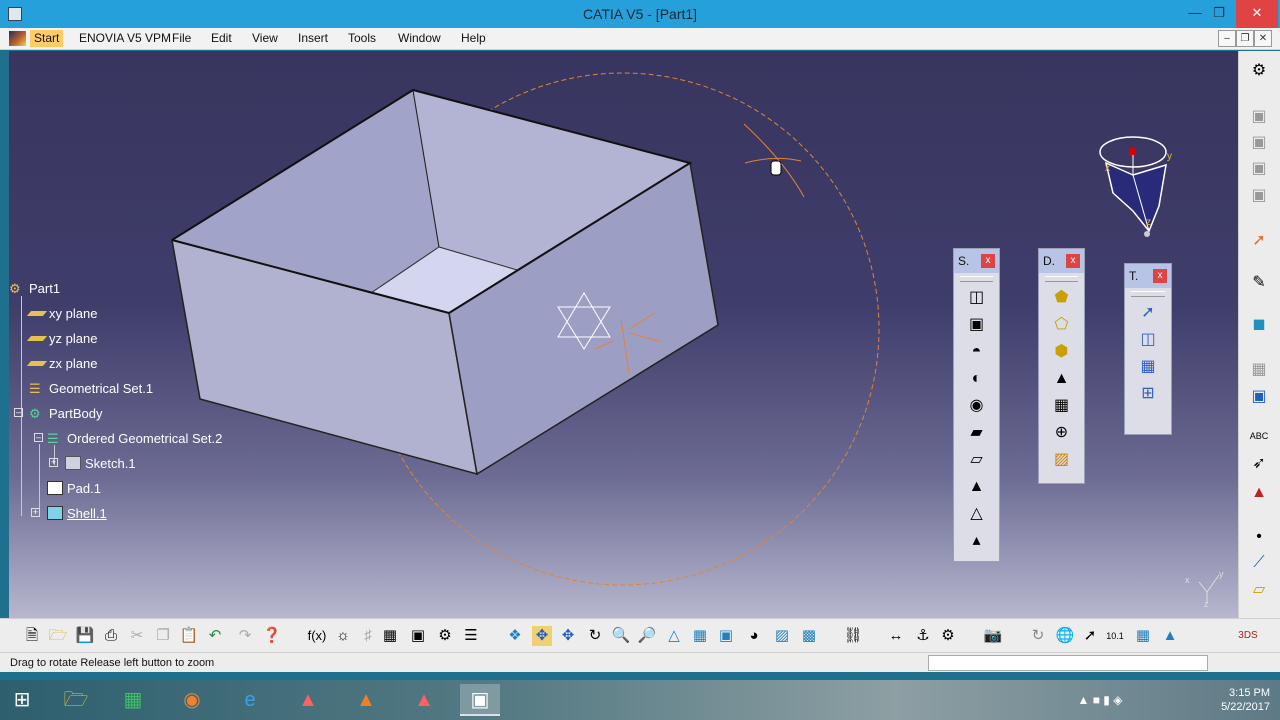 The height and width of the screenshot is (720, 1280). I want to click on cut-icon: ✂, so click(137, 636).